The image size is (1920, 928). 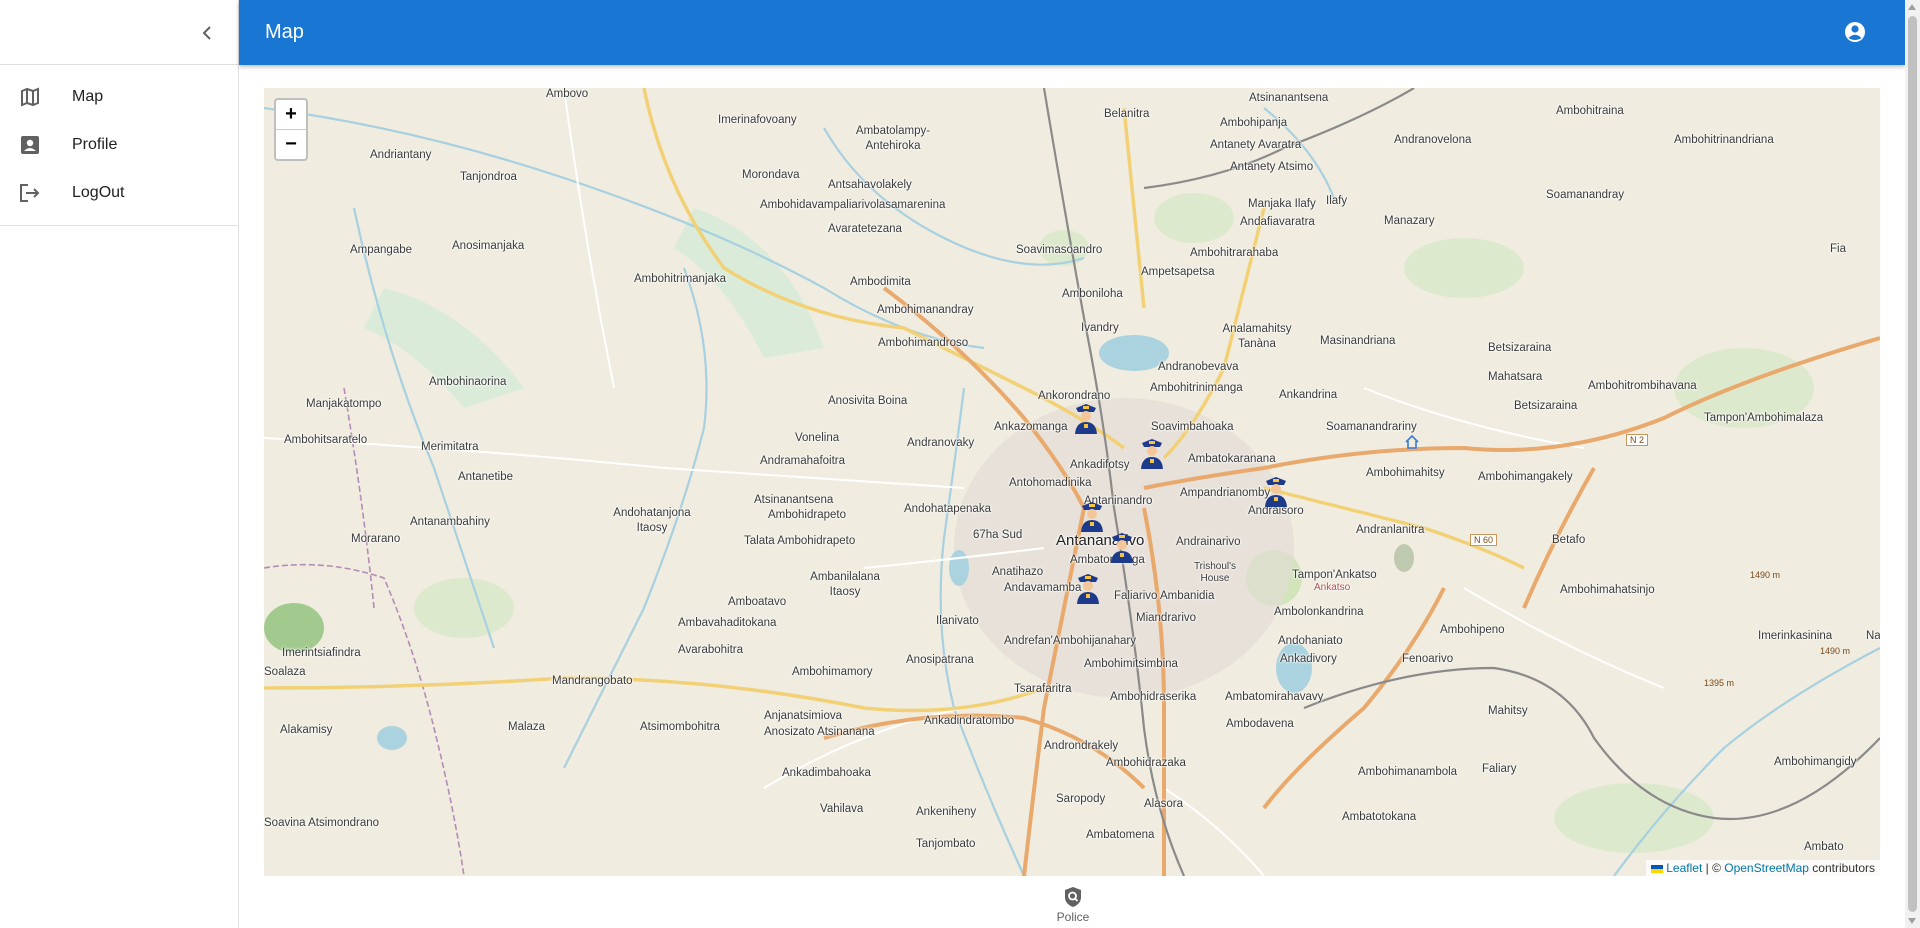 I want to click on place-label: Andranovaky, so click(x=941, y=443).